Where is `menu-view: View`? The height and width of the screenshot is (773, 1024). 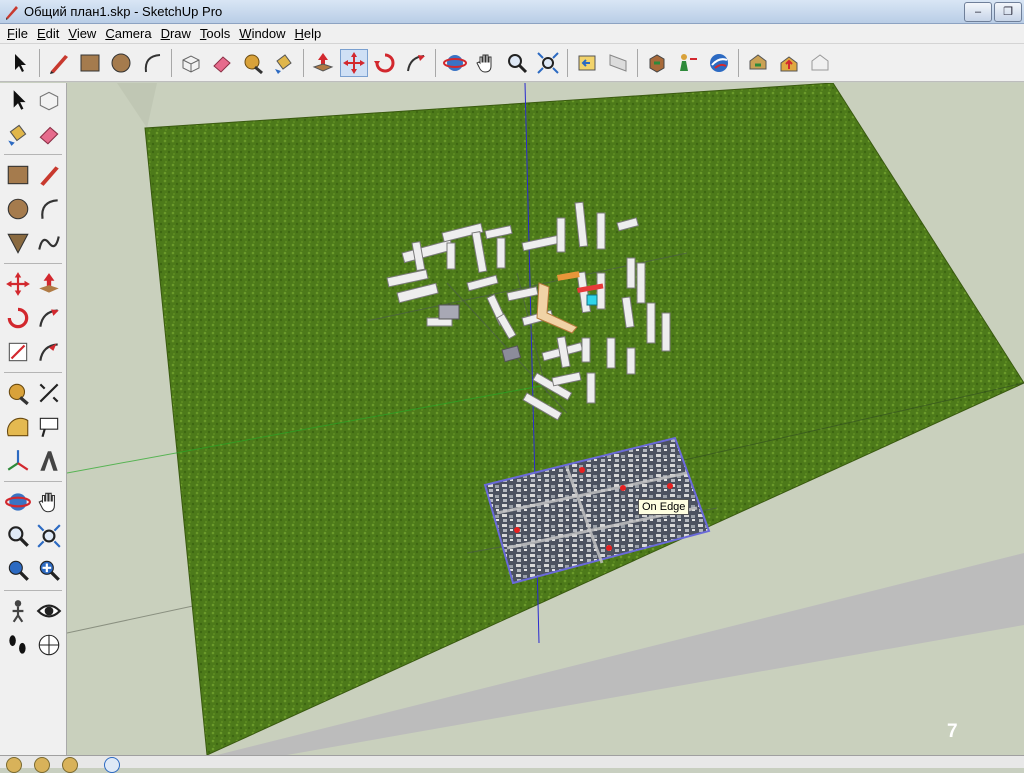 menu-view: View is located at coordinates (82, 33).